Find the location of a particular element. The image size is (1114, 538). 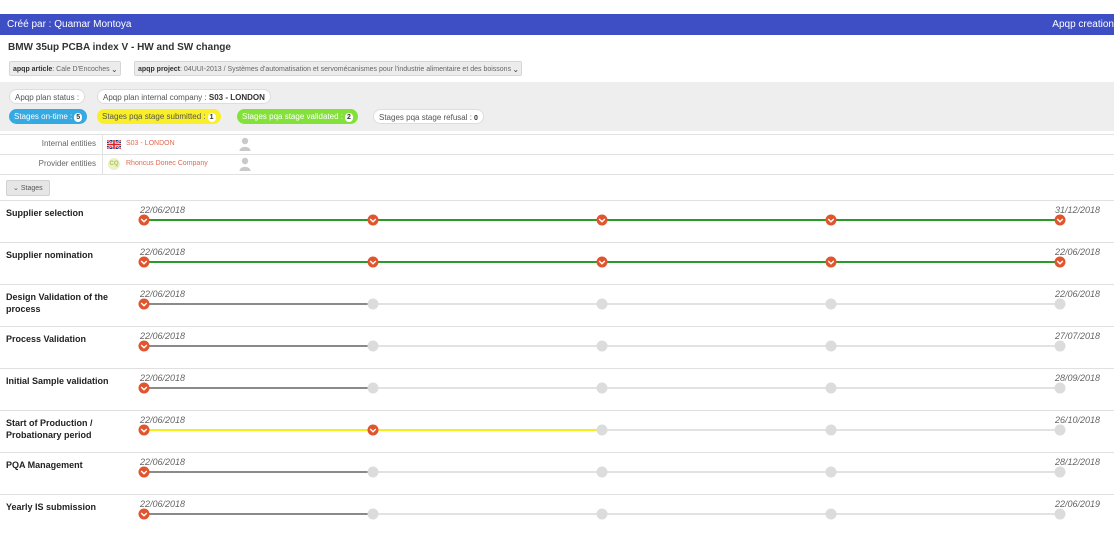

stages-on-time-count: 5 is located at coordinates (78, 117).